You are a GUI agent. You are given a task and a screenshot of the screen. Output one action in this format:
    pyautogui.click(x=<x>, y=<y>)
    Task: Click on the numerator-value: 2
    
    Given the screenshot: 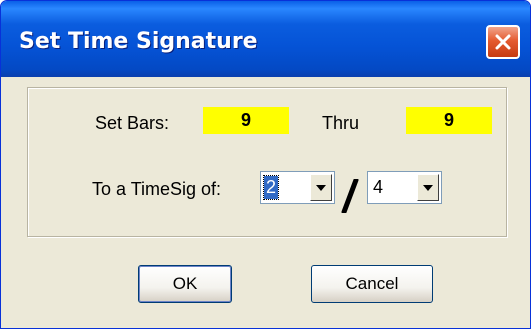 What is the action you would take?
    pyautogui.click(x=271, y=187)
    